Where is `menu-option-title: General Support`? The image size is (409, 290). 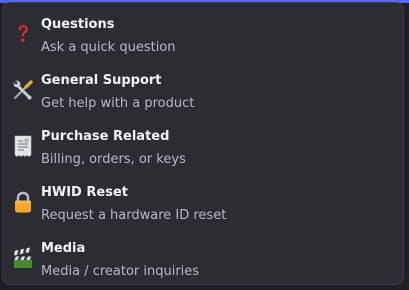
menu-option-title: General Support is located at coordinates (101, 80).